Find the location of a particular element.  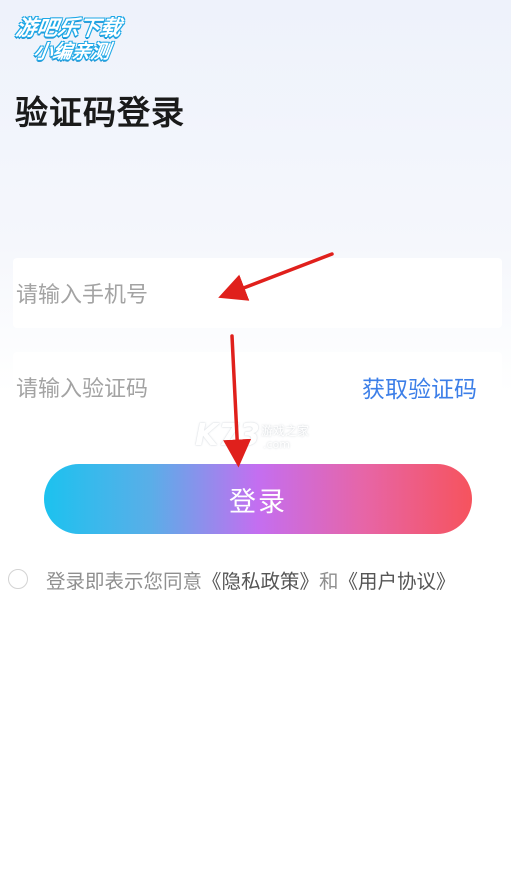

k73-watermark-logo: K73 游戏之家 .com is located at coordinates (260, 438).